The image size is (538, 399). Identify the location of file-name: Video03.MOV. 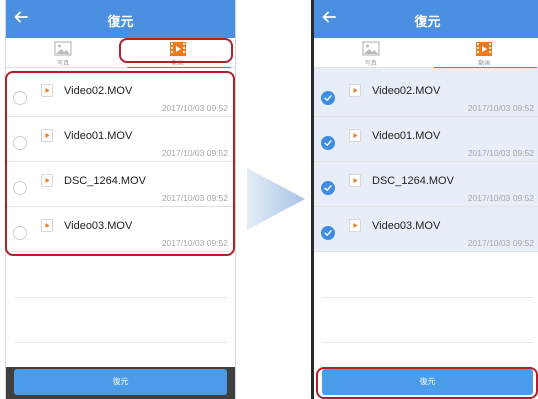
(406, 226).